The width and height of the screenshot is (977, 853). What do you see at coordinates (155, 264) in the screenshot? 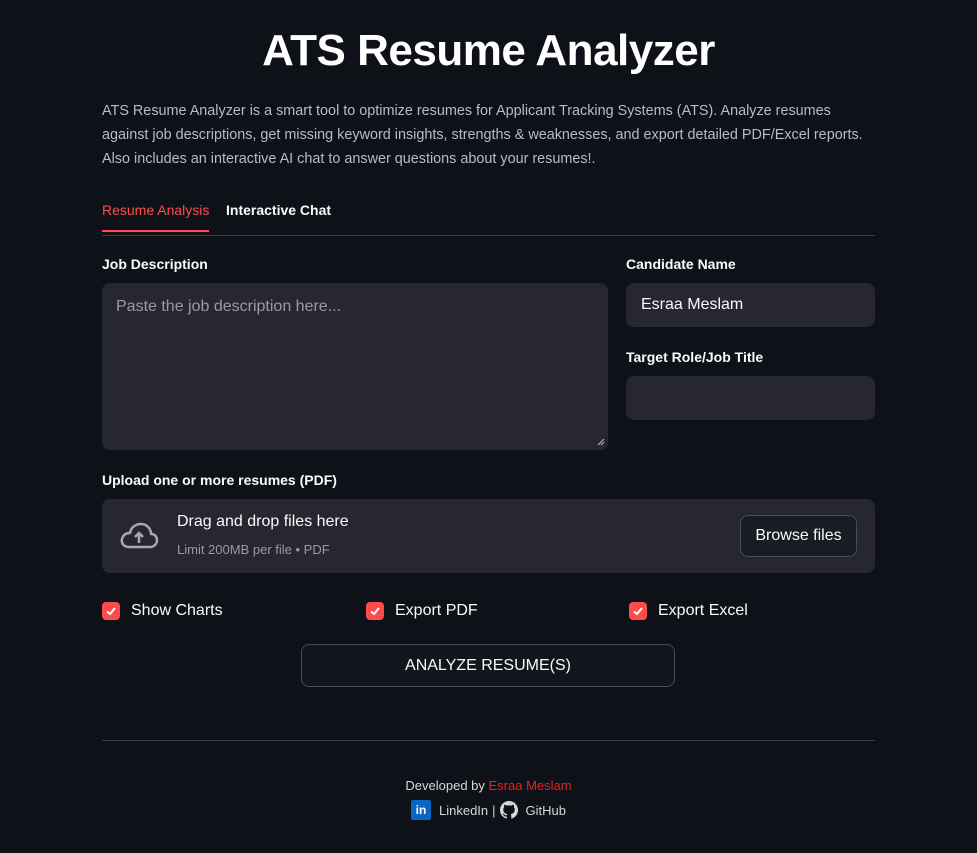
I see `job-description-label: Job Description` at bounding box center [155, 264].